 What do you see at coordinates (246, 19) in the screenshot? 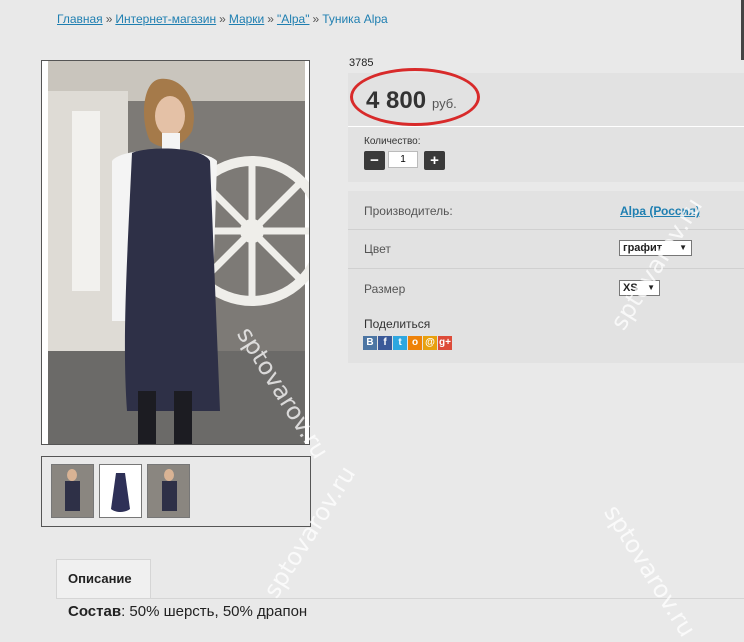
I see `breadcrumb-brands-link: Марки` at bounding box center [246, 19].